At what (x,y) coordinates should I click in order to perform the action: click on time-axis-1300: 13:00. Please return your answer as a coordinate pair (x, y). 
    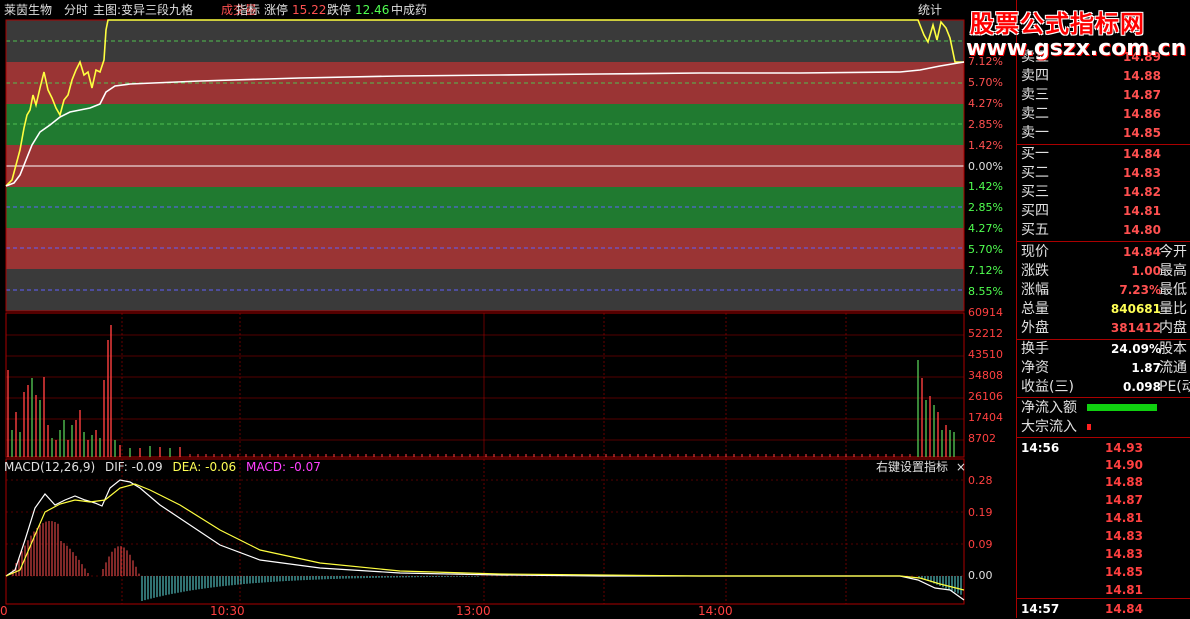
    Looking at the image, I should click on (473, 611).